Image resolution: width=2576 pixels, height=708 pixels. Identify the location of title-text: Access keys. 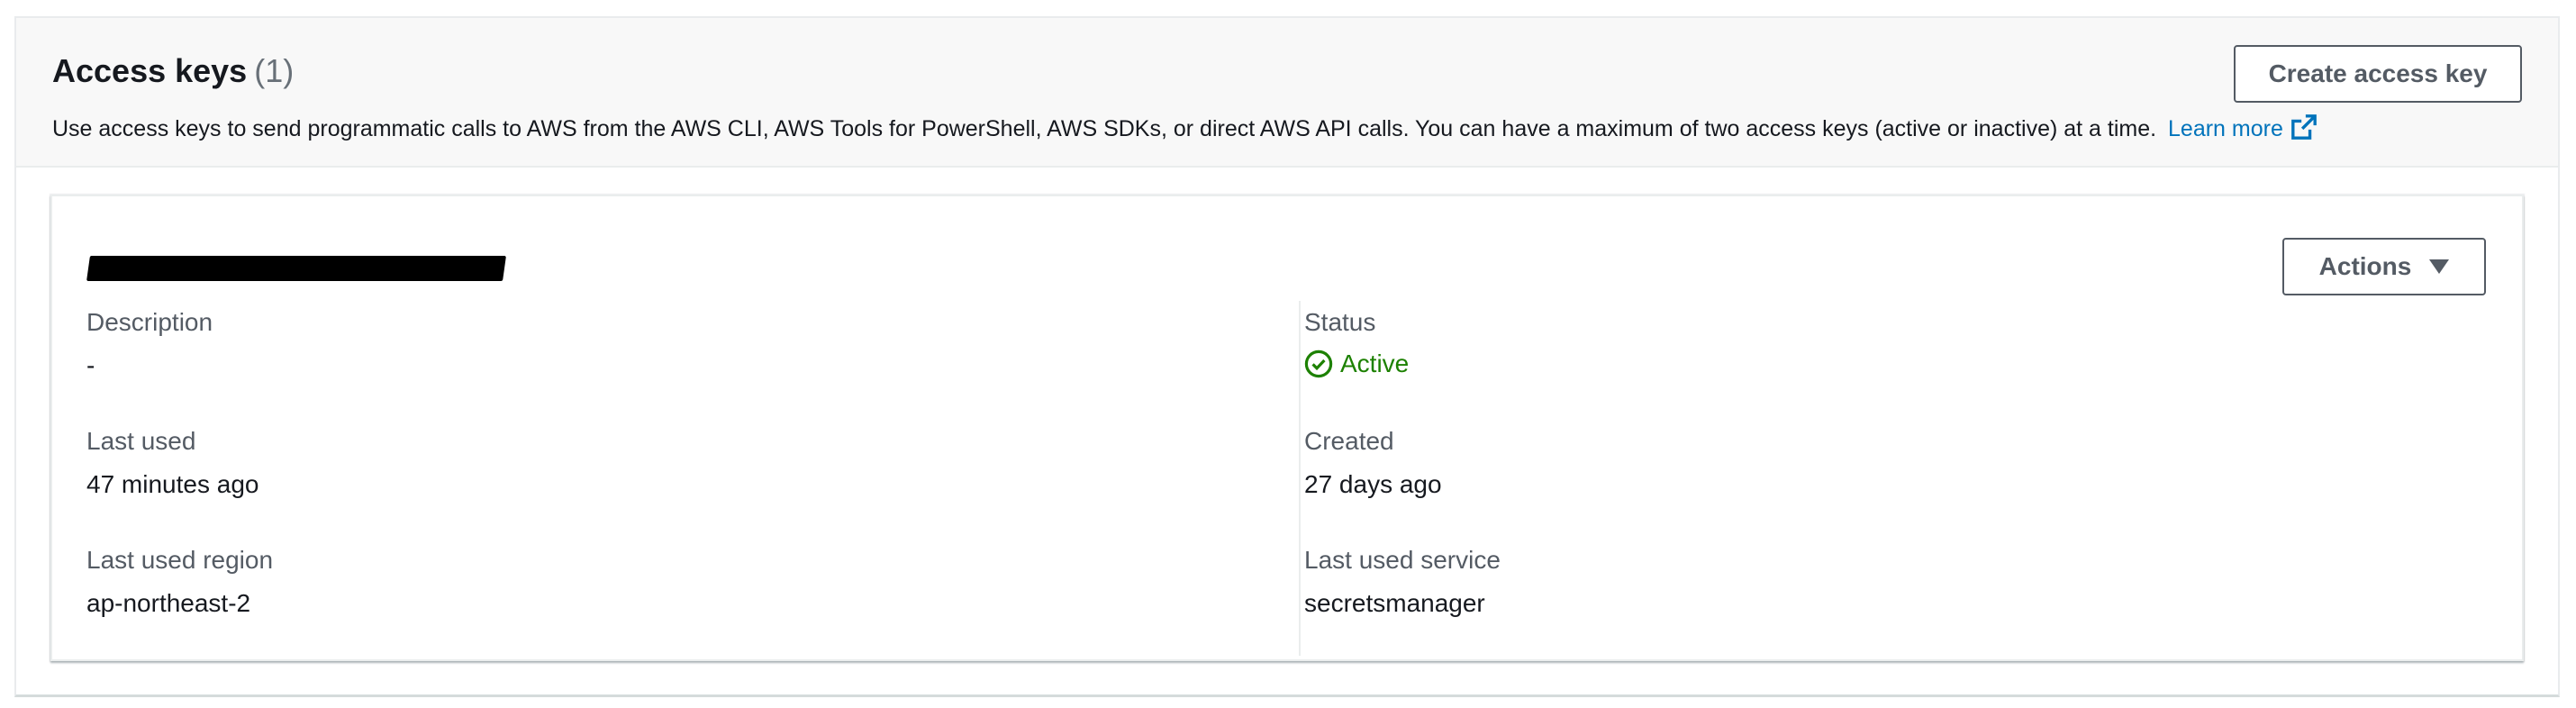
(150, 70).